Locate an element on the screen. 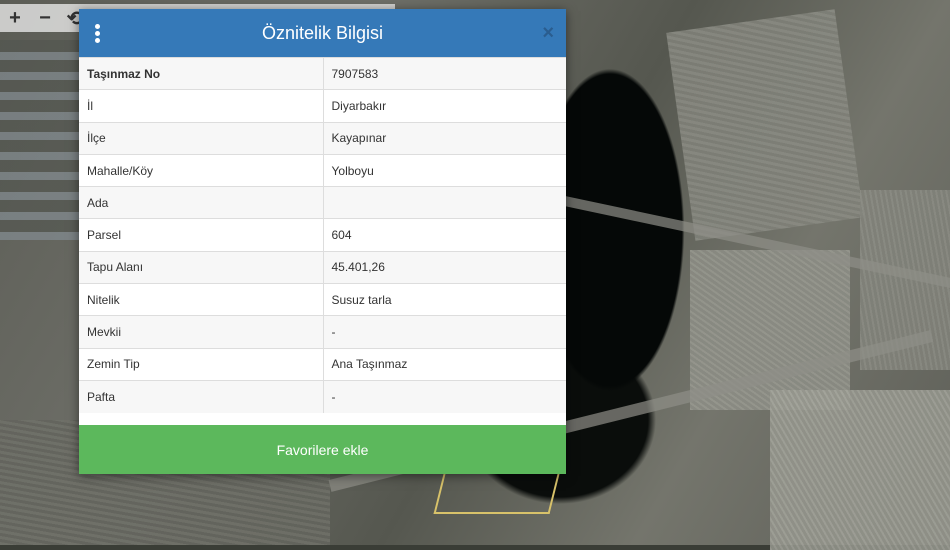 The width and height of the screenshot is (950, 550). attribute-key: Nitelik is located at coordinates (201, 299).